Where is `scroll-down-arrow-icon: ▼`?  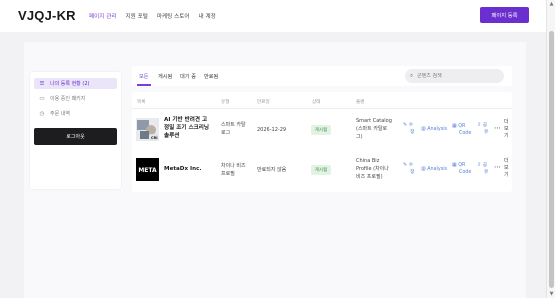
scroll-down-arrow-icon: ▼ is located at coordinates (551, 294).